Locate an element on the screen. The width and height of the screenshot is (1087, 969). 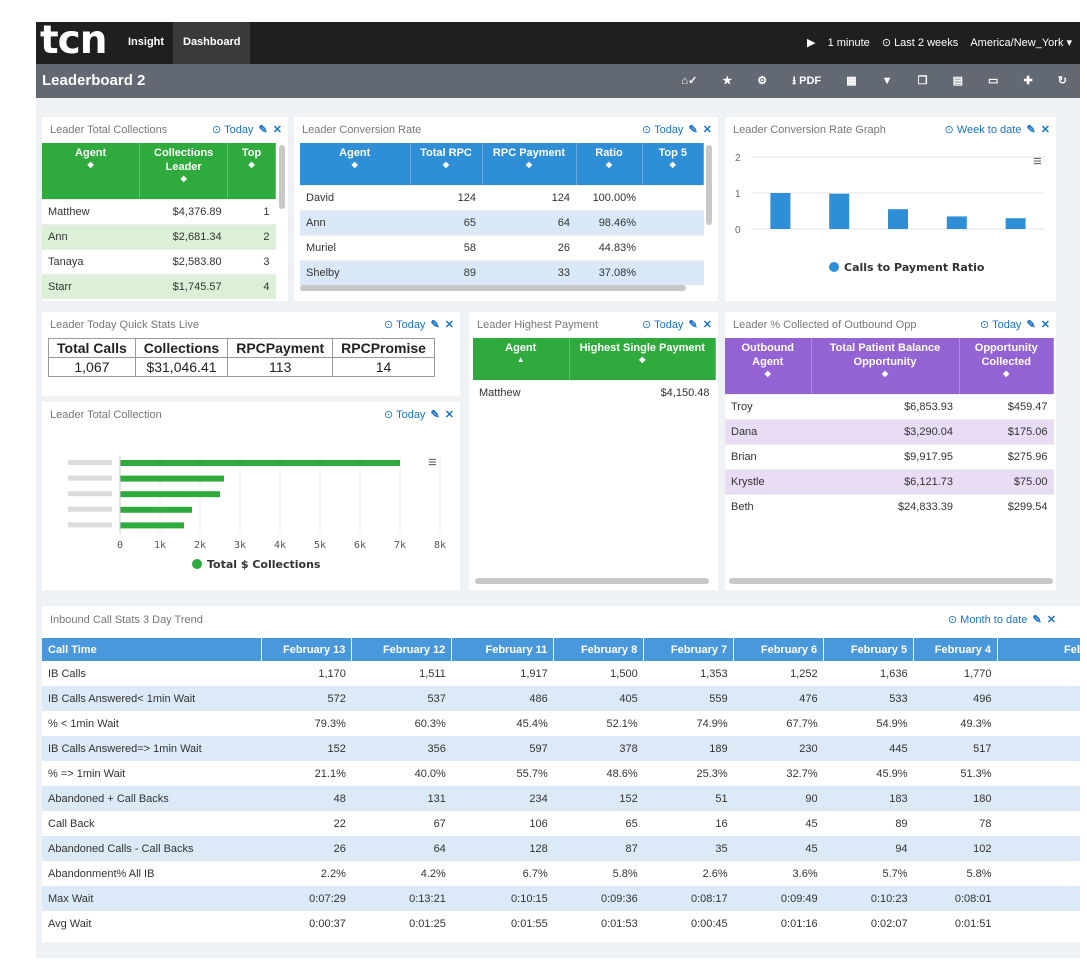
table-row: Matthew $4,150.48 is located at coordinates (594, 392).